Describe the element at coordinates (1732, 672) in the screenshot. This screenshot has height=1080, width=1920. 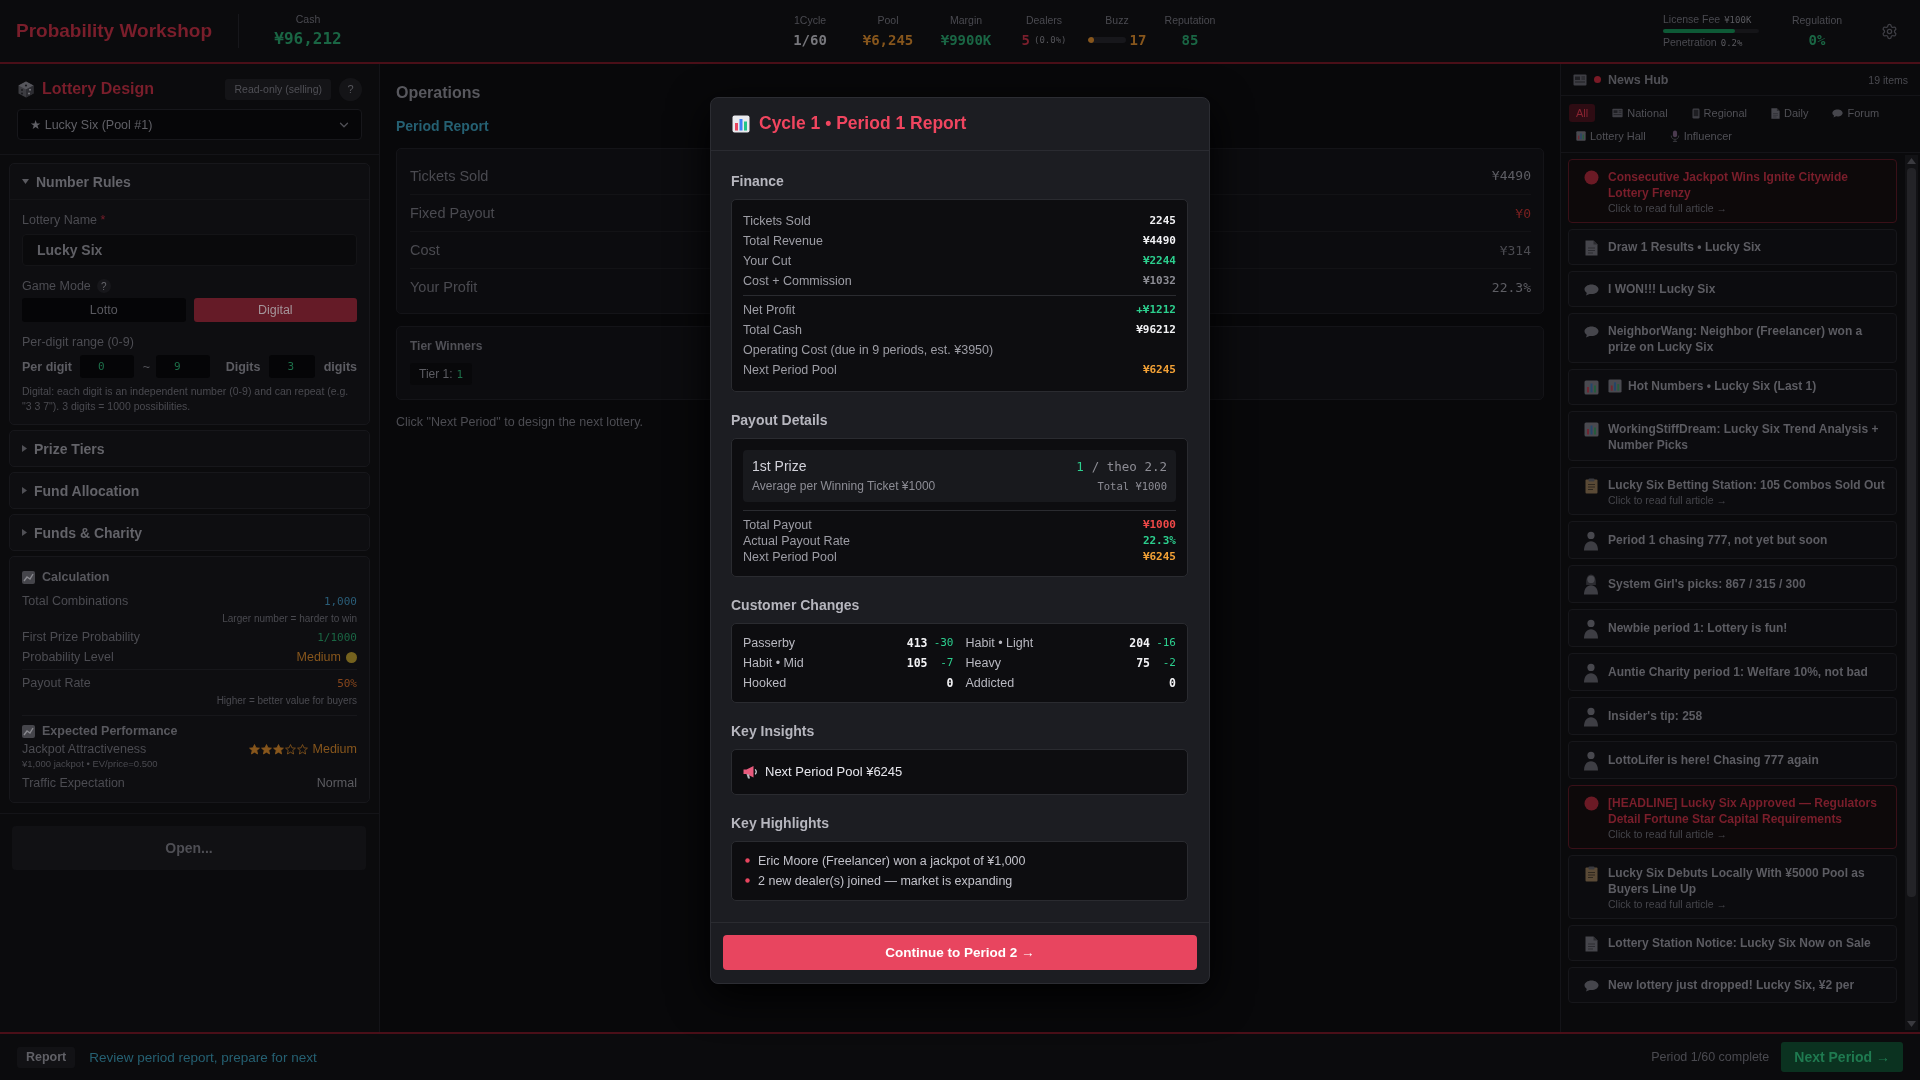
I see `news-item: Auntie Charity period 1: Welfare 10%, not bad` at that location.